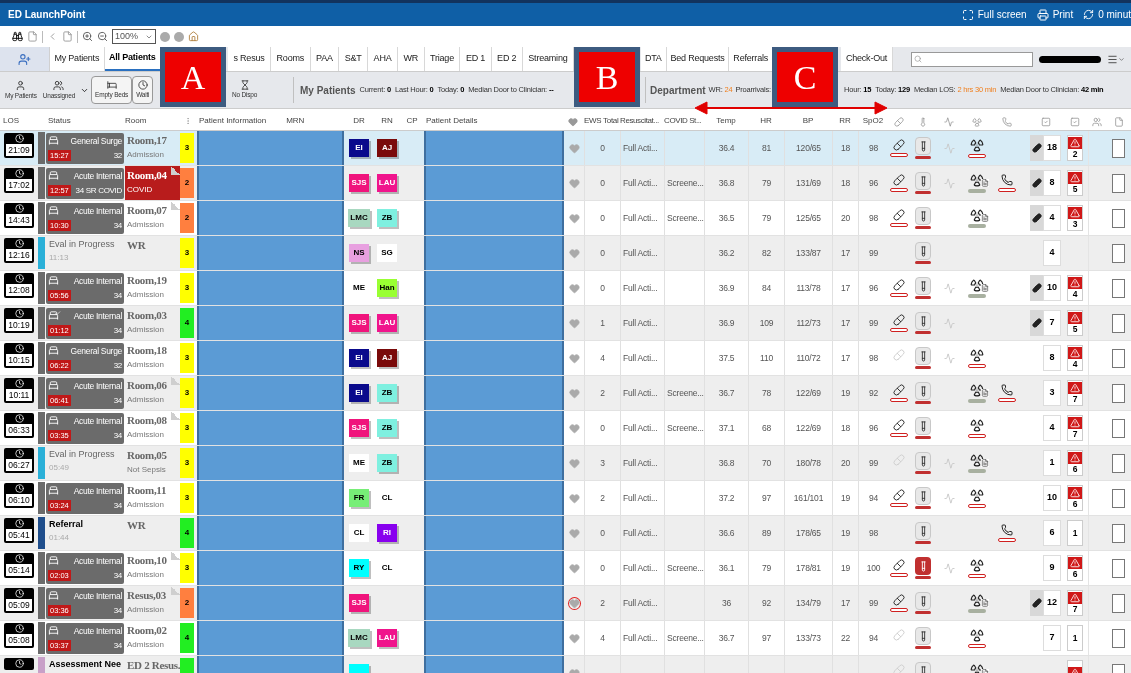  I want to click on tab: s Resus, so click(250, 59).